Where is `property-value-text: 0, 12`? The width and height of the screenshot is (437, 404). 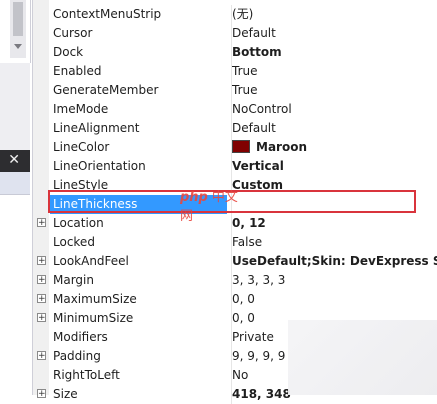
property-value-text: 0, 12 is located at coordinates (249, 223).